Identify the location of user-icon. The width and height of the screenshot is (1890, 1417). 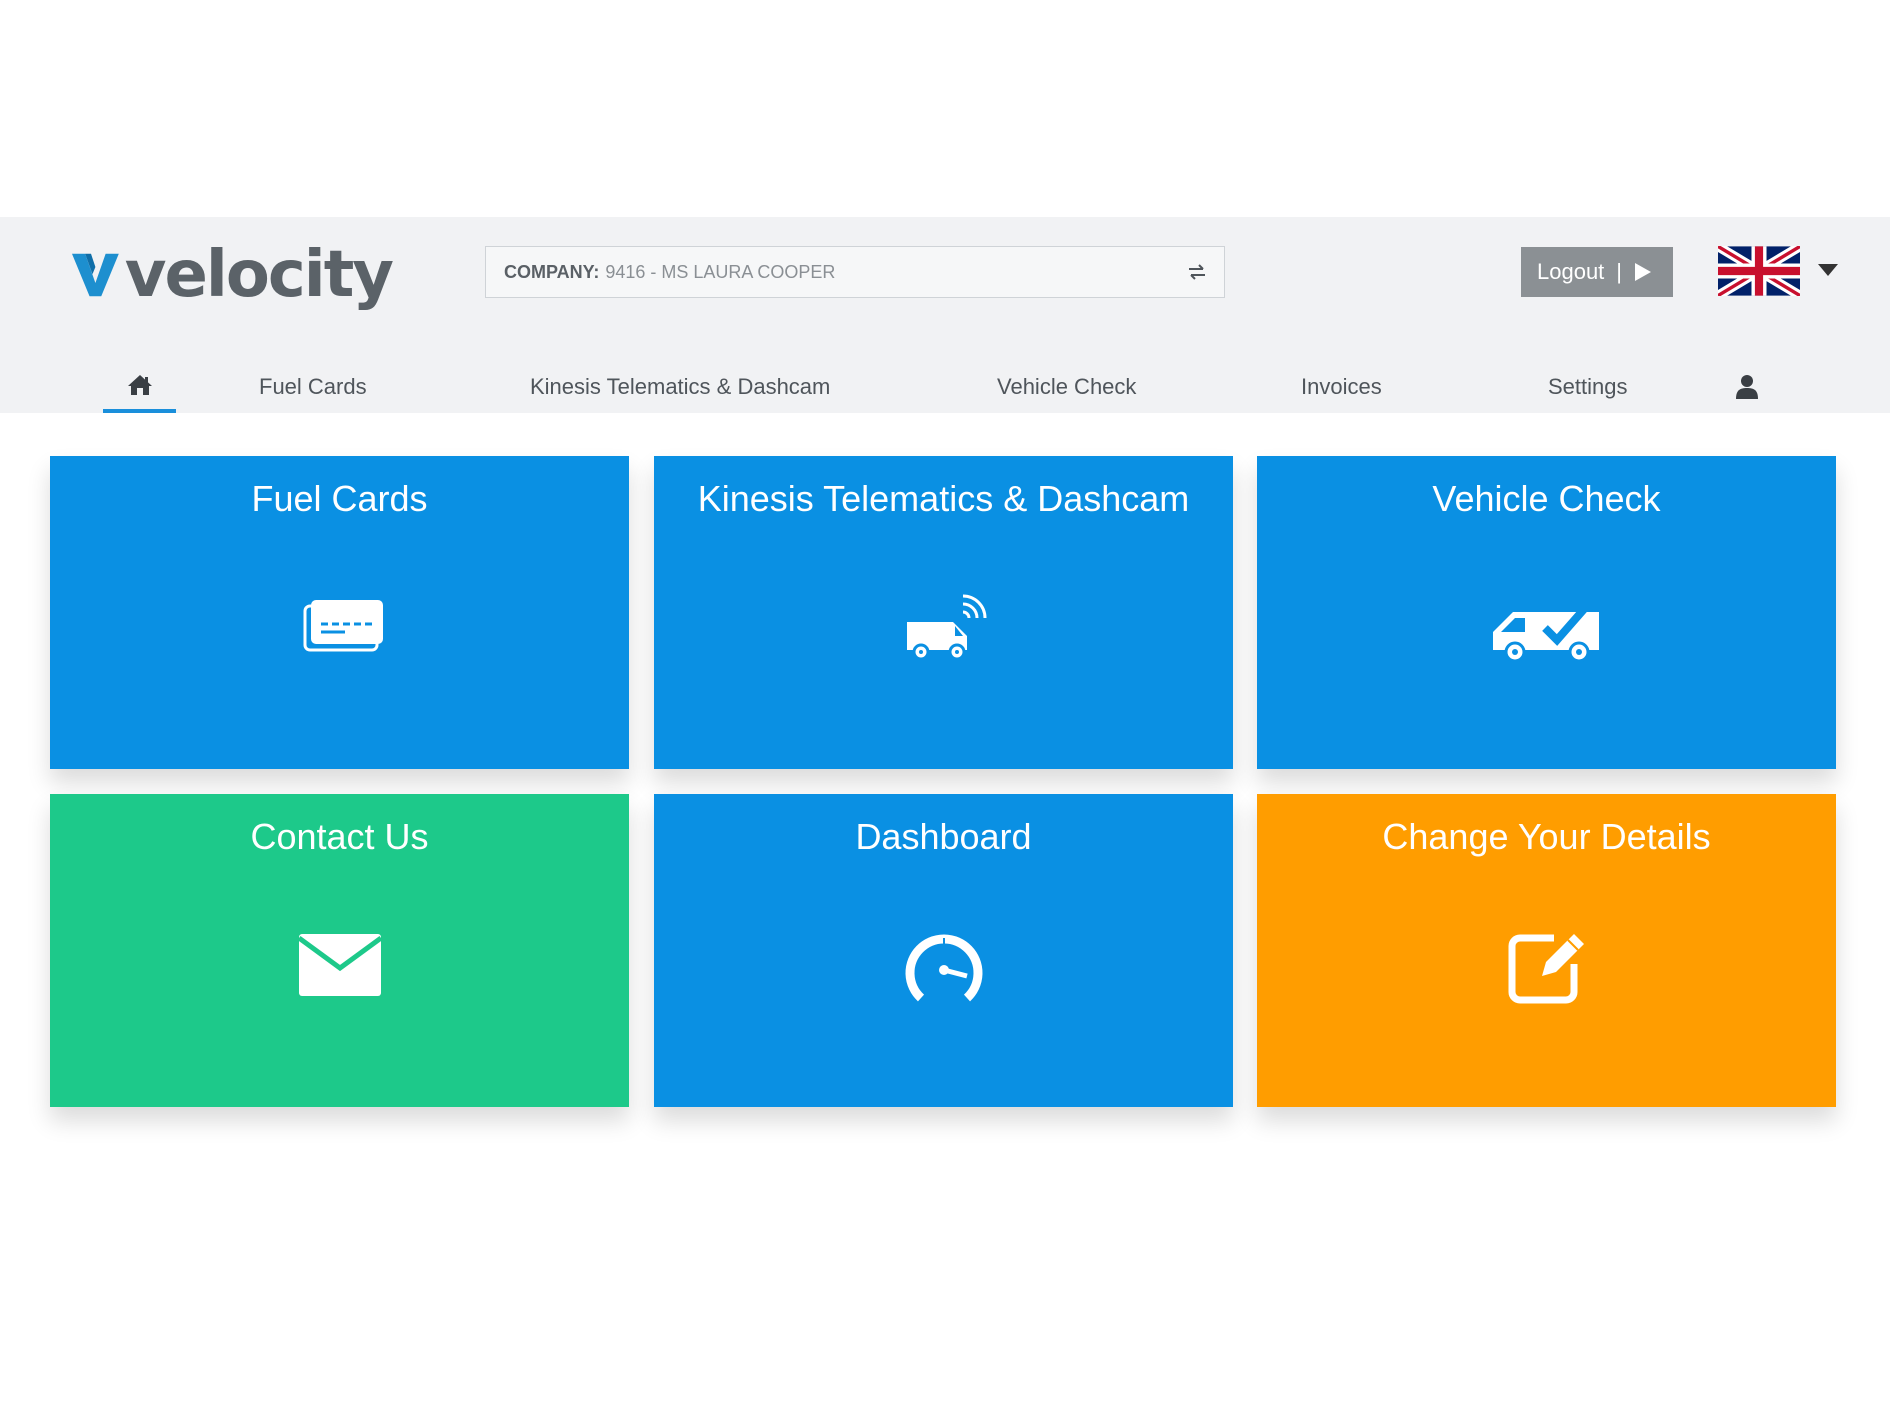
(1747, 386).